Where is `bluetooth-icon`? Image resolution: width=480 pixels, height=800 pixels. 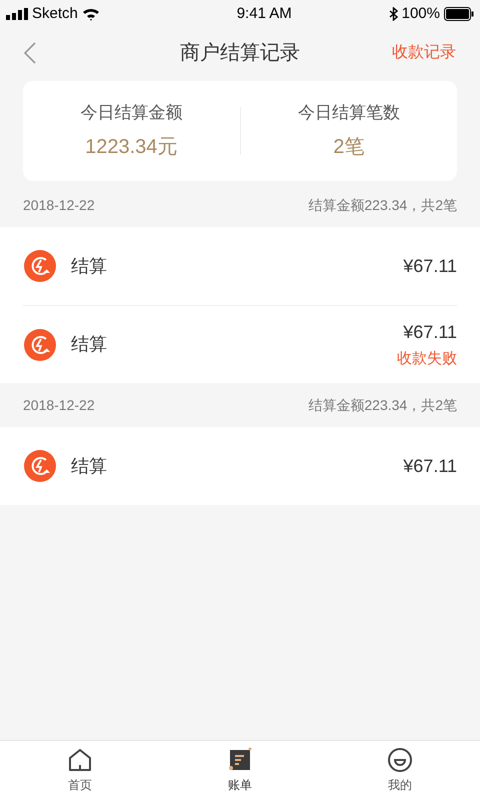 bluetooth-icon is located at coordinates (393, 14).